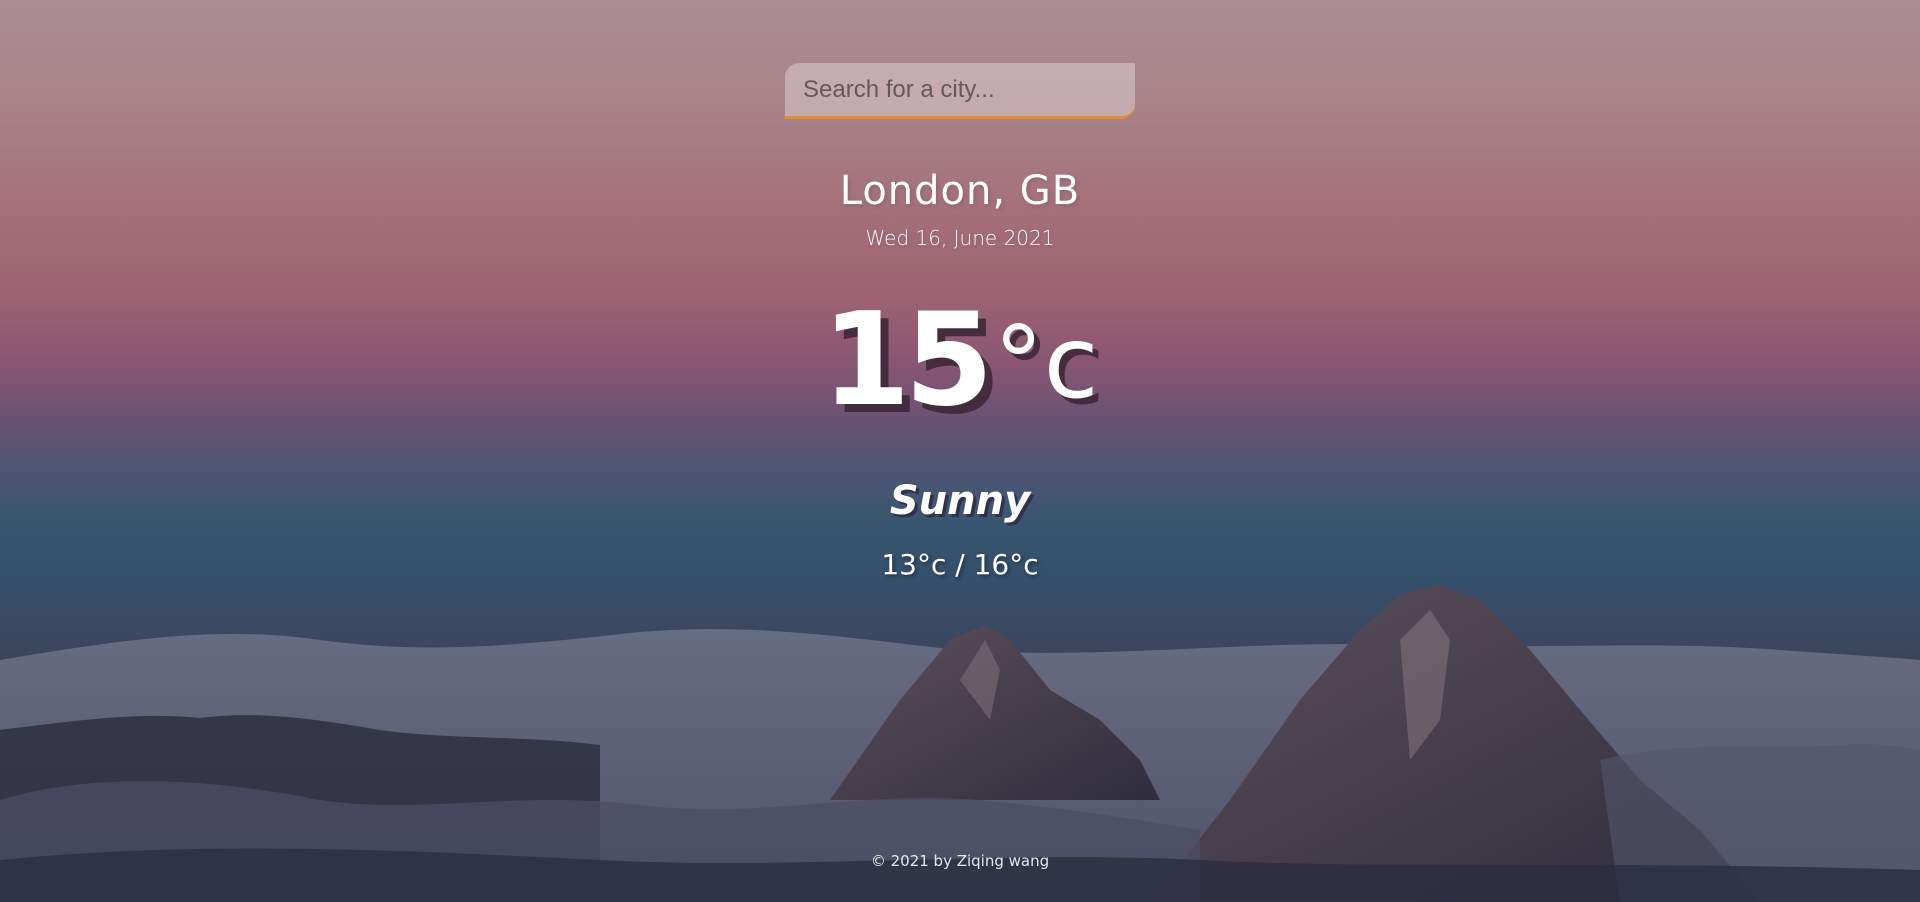  What do you see at coordinates (907, 360) in the screenshot?
I see `temperature-value: 15` at bounding box center [907, 360].